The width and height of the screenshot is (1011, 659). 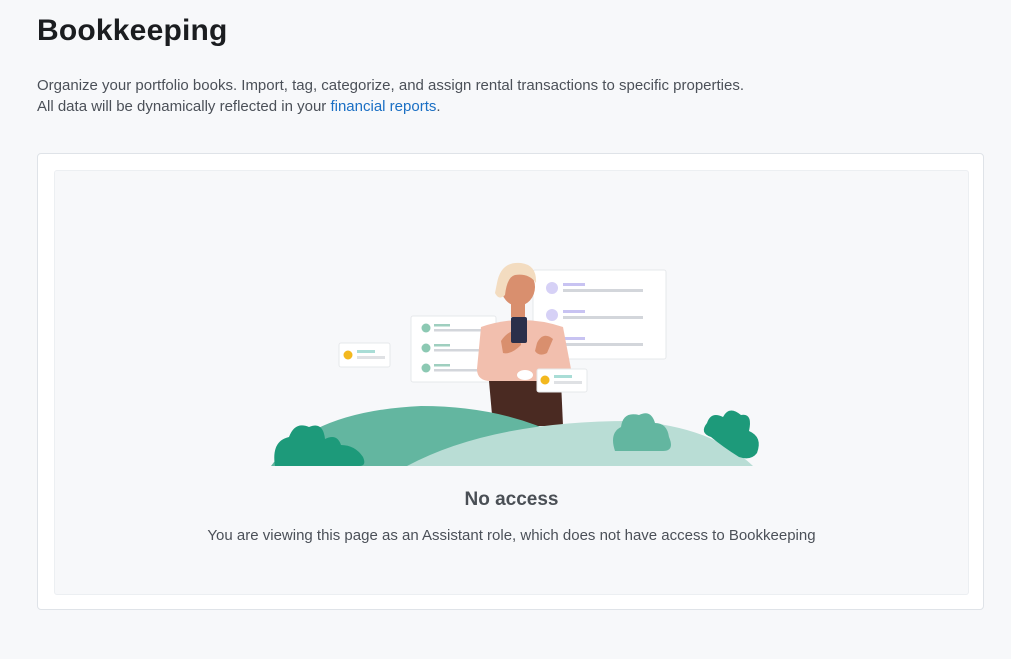 I want to click on small-card-right, so click(x=562, y=380).